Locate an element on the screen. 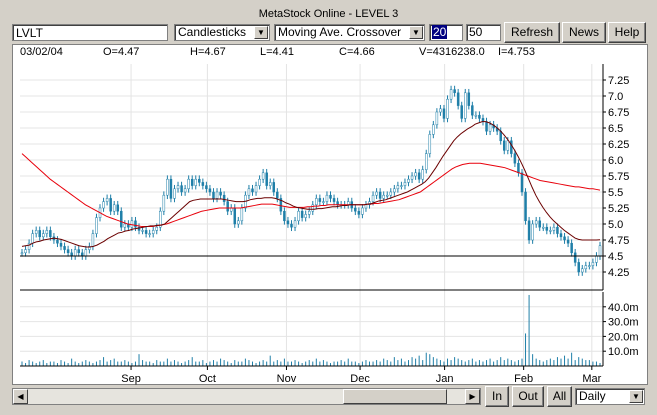 The width and height of the screenshot is (657, 415). volume-tick-label: 30.0m is located at coordinates (623, 323).